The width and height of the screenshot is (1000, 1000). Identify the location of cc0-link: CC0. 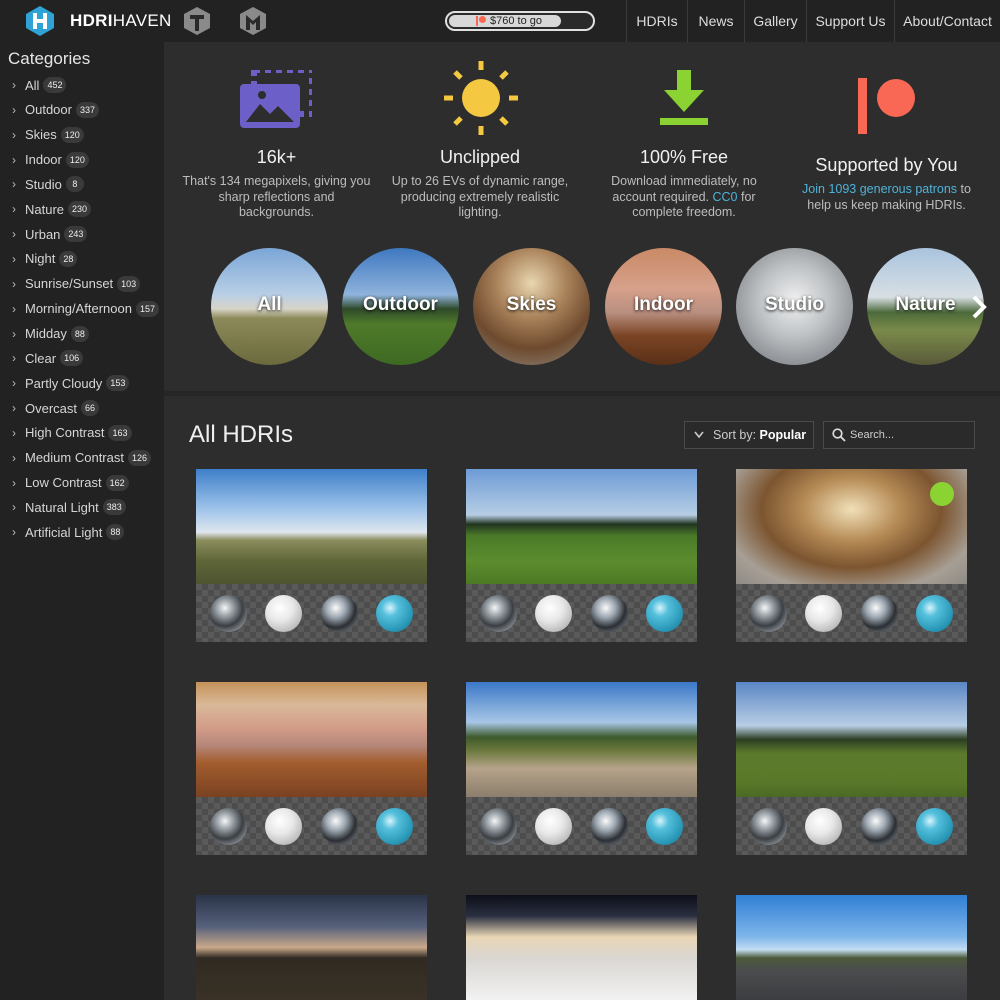
(724, 197).